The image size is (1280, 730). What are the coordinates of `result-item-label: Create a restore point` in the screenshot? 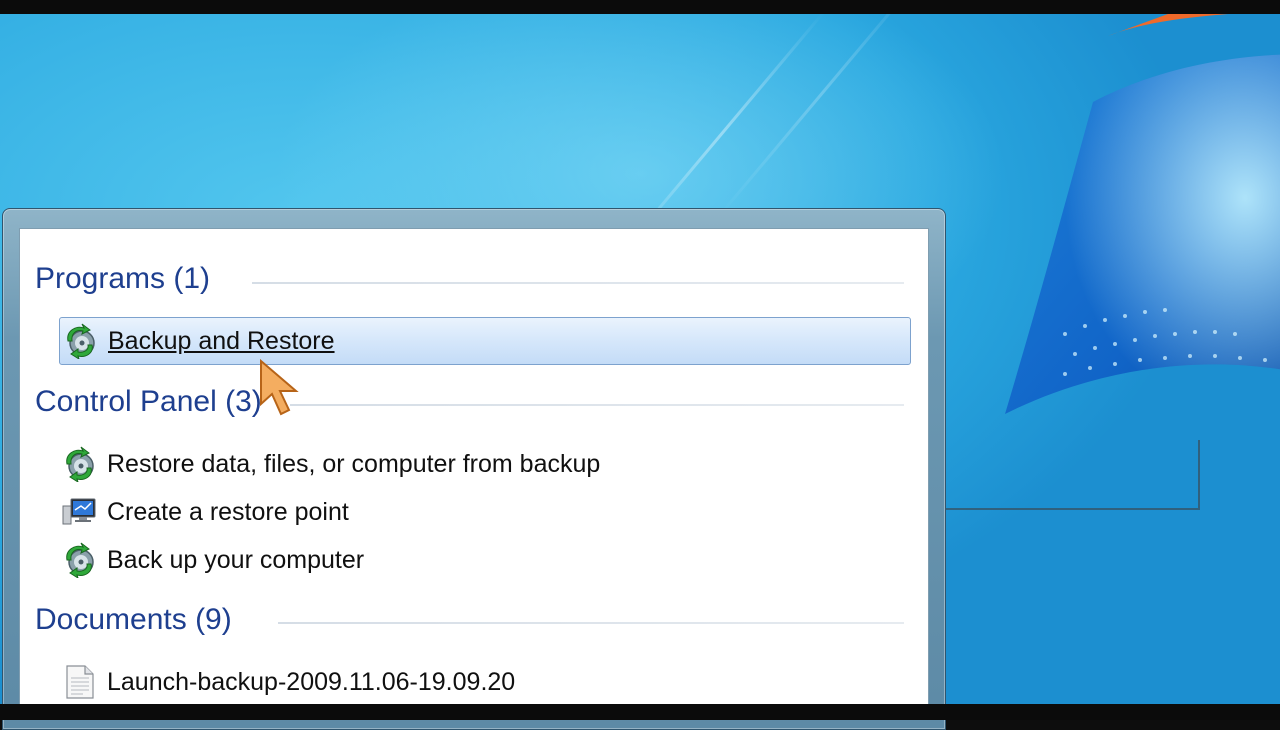 It's located at (228, 511).